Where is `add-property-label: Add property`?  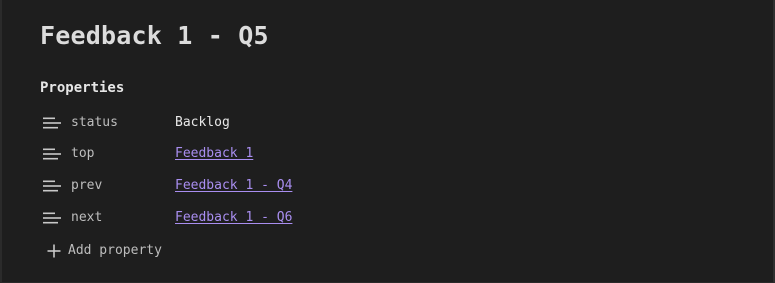
add-property-label: Add property is located at coordinates (115, 250).